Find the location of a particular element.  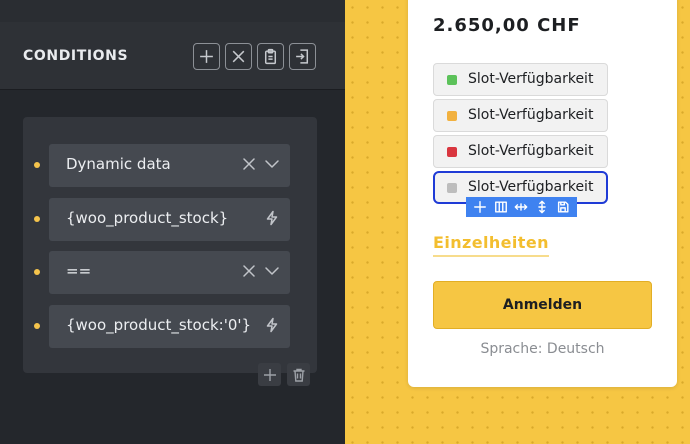

product-price: 2.650,00 CHF is located at coordinates (507, 25).